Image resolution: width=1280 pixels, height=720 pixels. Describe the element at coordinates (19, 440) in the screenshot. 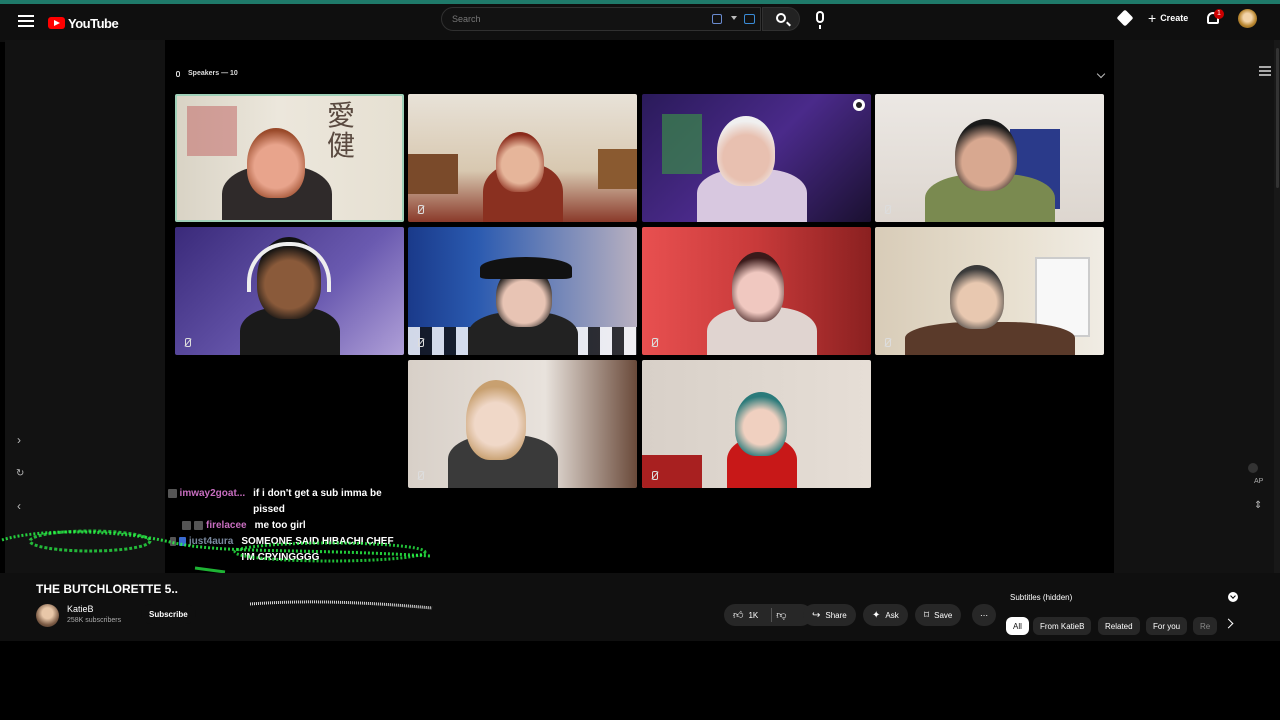

I see `chevron-right-icon: ›` at that location.